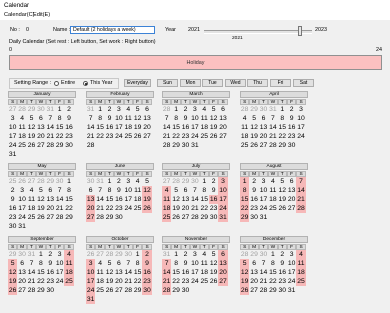 The width and height of the screenshot is (390, 313). Describe the element at coordinates (245, 199) in the screenshot. I see `holiday-day-cell: 15` at that location.